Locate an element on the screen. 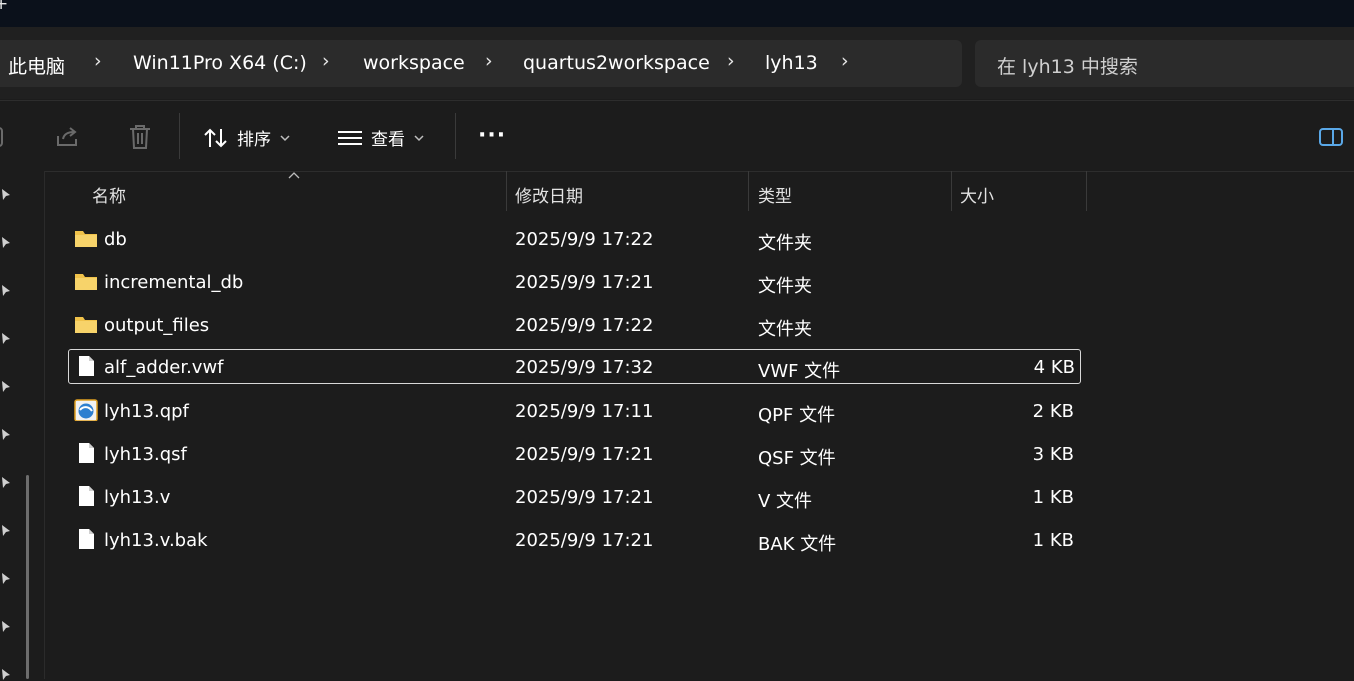 The height and width of the screenshot is (681, 1354). column-header-size: 大小 is located at coordinates (977, 194).